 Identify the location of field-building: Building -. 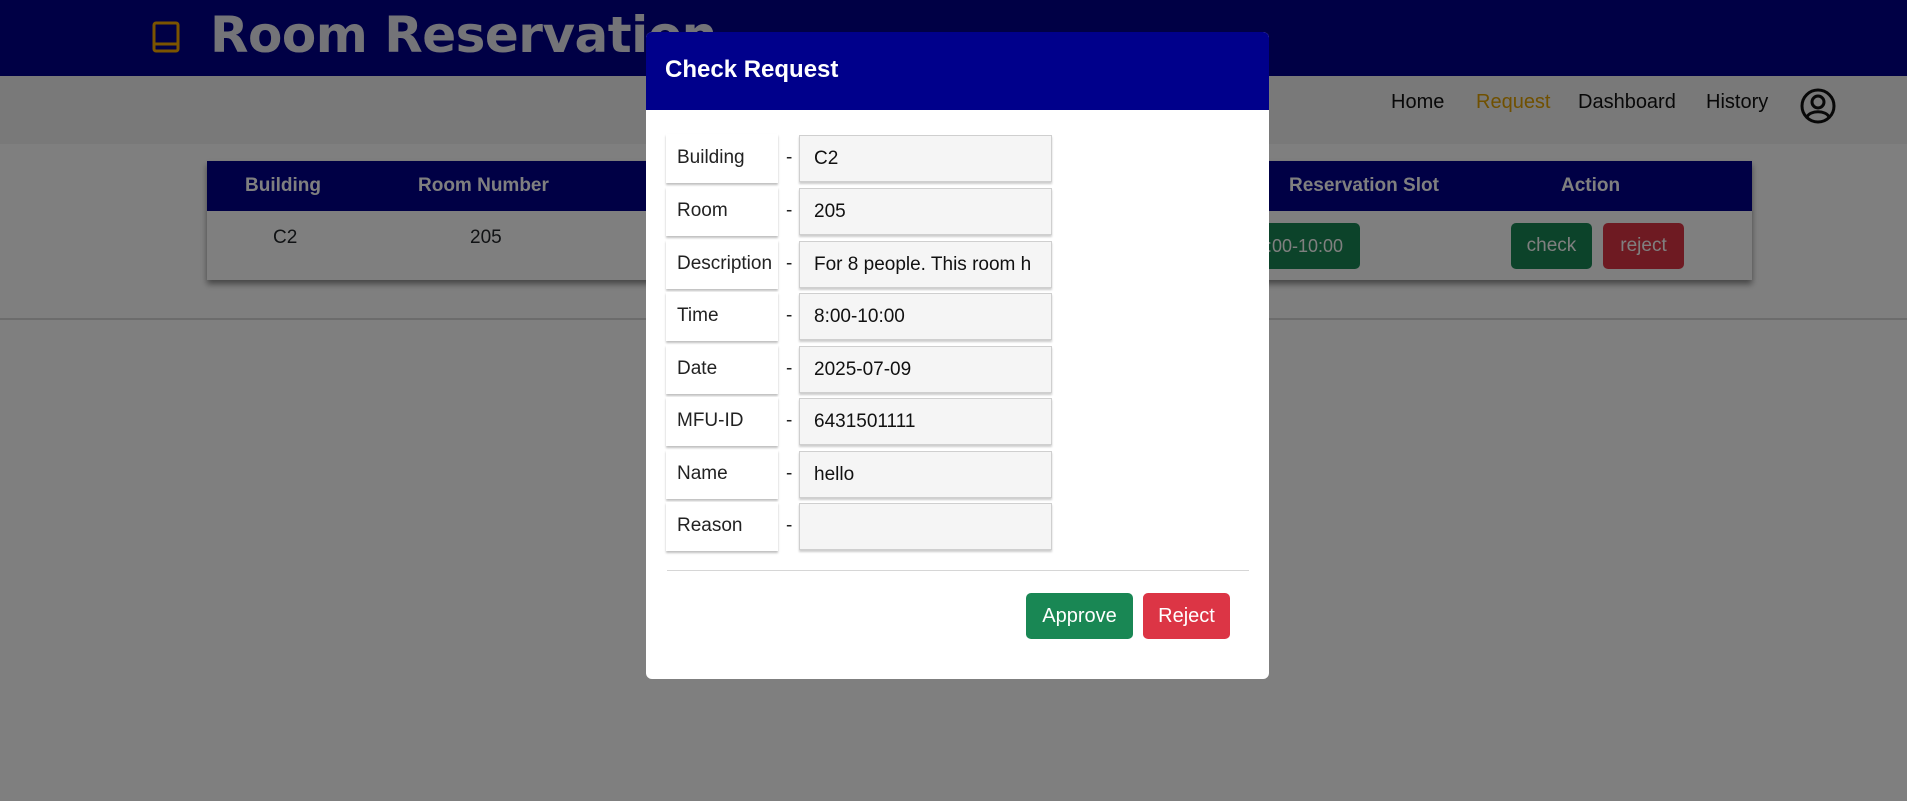
(859, 159).